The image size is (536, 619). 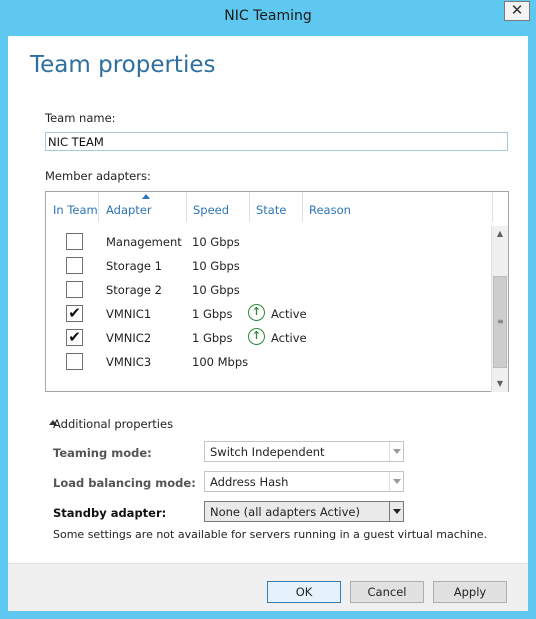 I want to click on window-title: NIC Teaming, so click(x=268, y=16).